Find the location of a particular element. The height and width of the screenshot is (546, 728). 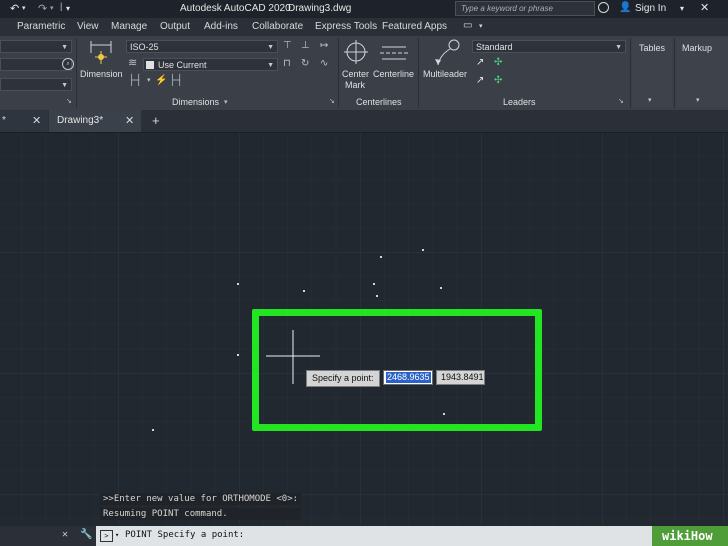

left-combo-1: ▼ is located at coordinates (36, 46).